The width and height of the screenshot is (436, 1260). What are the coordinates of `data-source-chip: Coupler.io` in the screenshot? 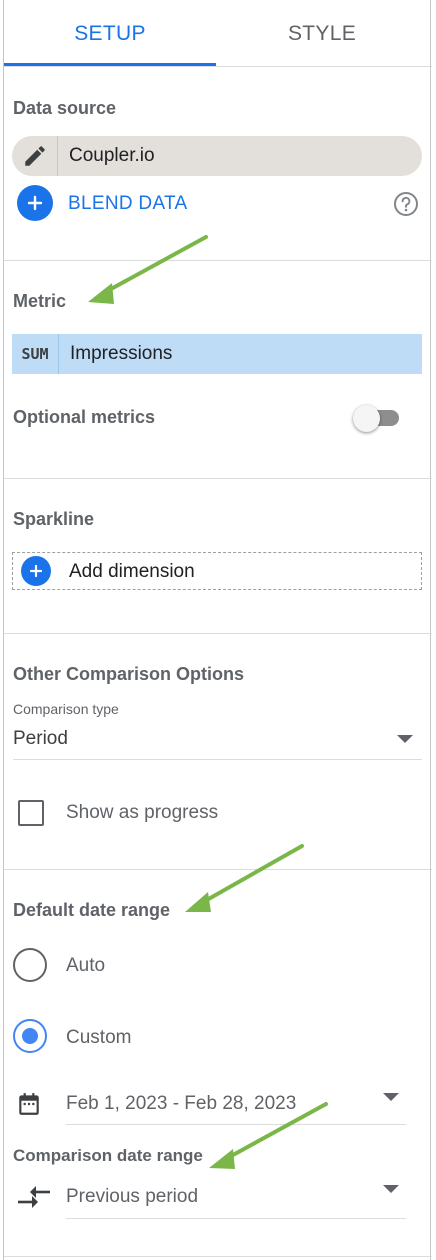 It's located at (217, 156).